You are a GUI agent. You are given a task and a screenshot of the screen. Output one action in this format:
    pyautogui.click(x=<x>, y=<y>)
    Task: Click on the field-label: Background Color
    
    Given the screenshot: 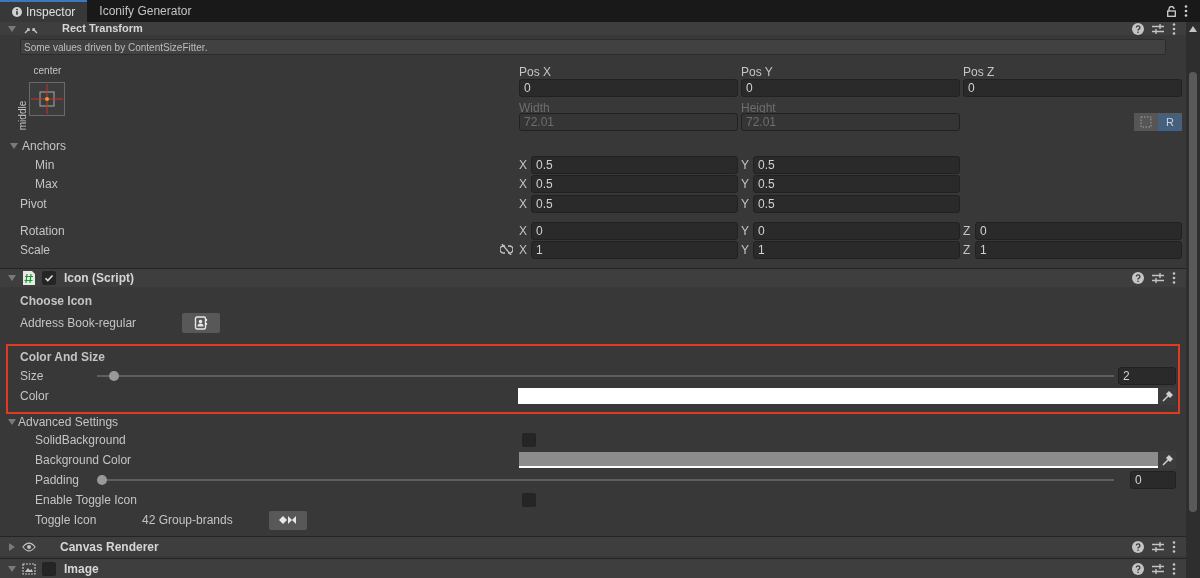 What is the action you would take?
    pyautogui.click(x=84, y=460)
    